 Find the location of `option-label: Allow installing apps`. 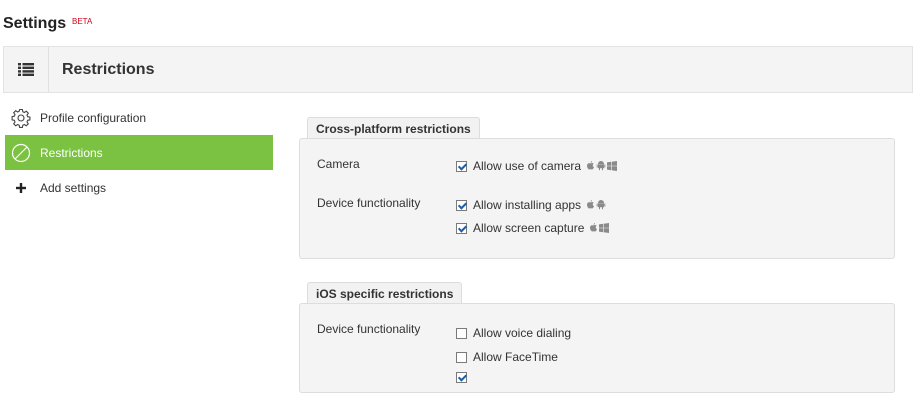

option-label: Allow installing apps is located at coordinates (527, 205).